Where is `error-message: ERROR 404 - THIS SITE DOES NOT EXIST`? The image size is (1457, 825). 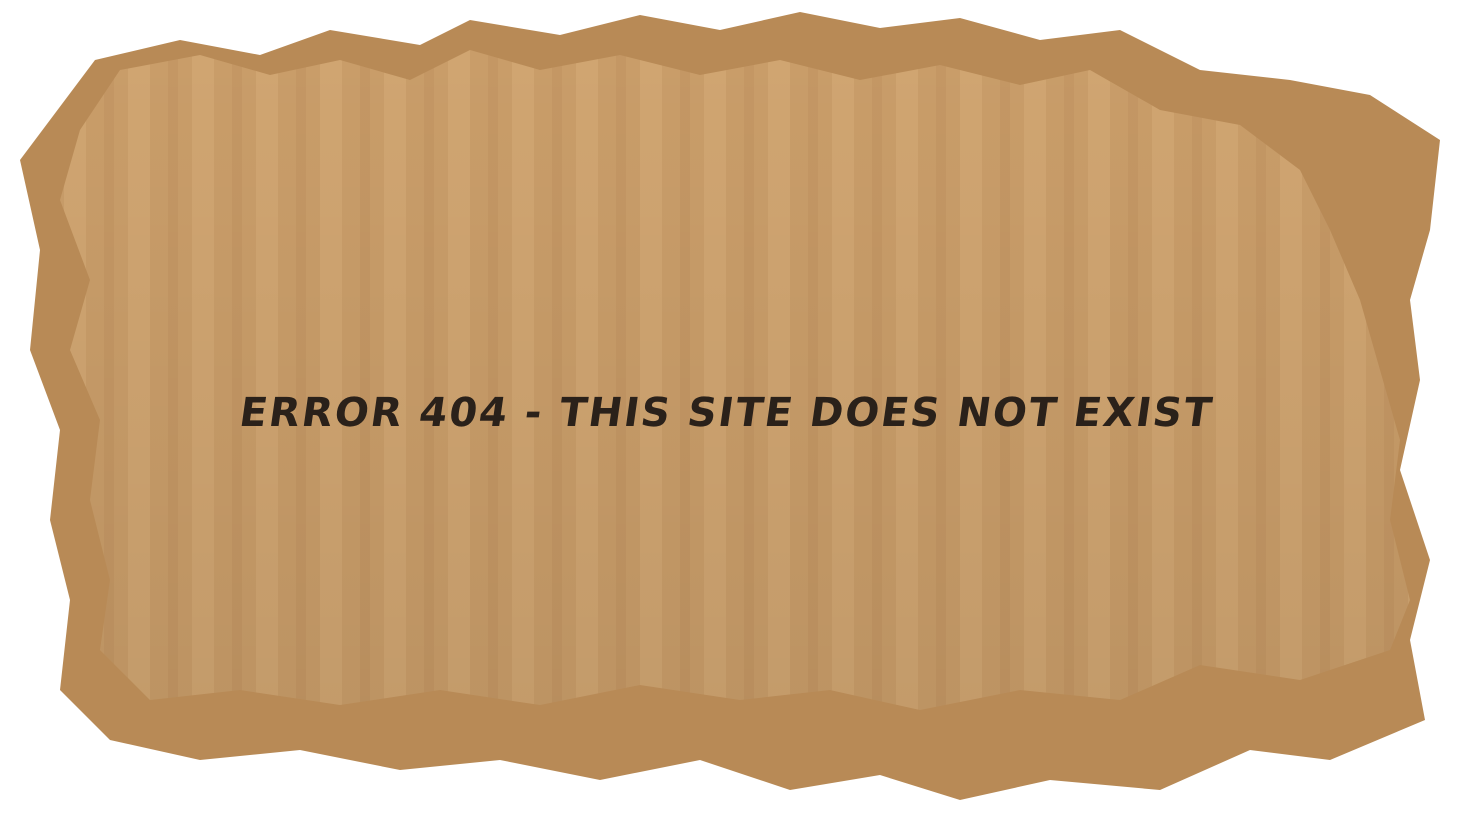
error-message: ERROR 404 - THIS SITE DOES NOT EXIST is located at coordinates (726, 413).